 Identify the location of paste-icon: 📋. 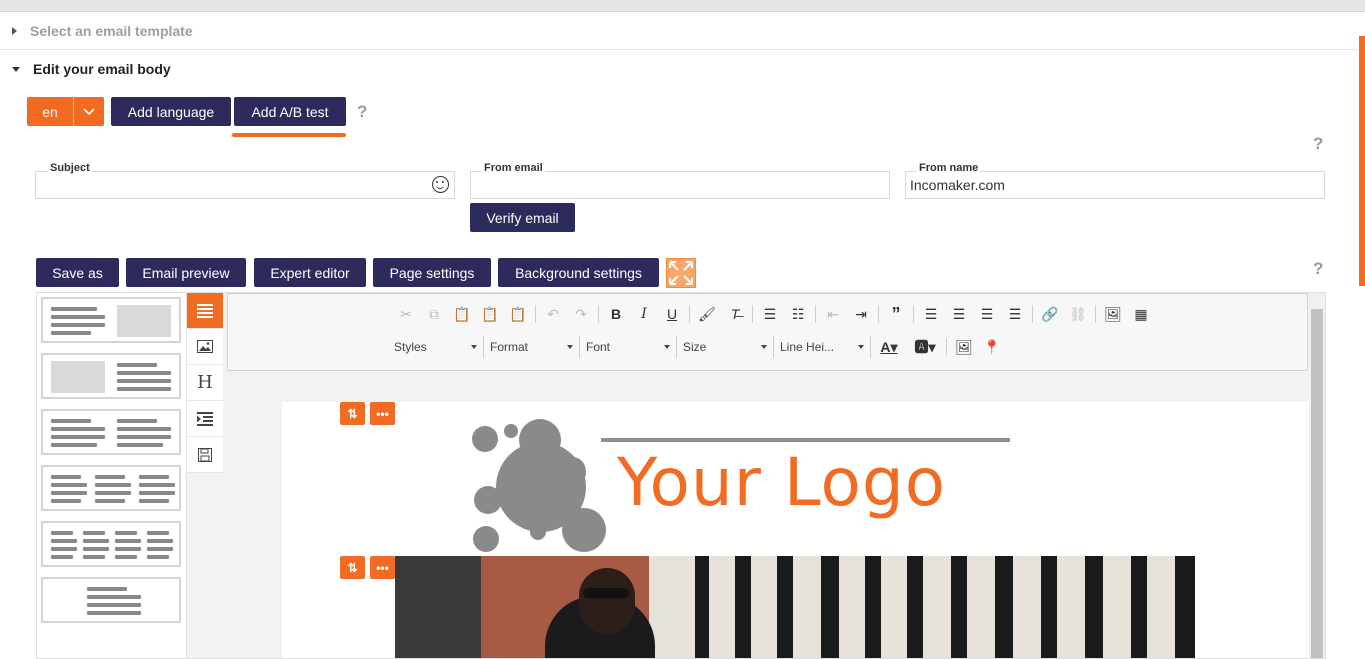
(462, 314).